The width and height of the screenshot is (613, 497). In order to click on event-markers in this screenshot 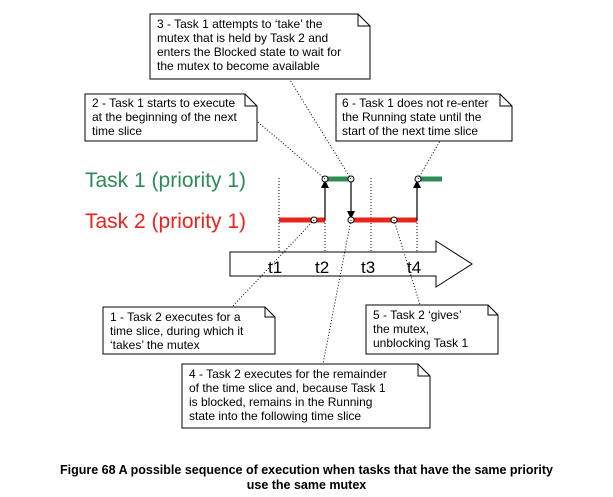, I will do `click(366, 199)`.